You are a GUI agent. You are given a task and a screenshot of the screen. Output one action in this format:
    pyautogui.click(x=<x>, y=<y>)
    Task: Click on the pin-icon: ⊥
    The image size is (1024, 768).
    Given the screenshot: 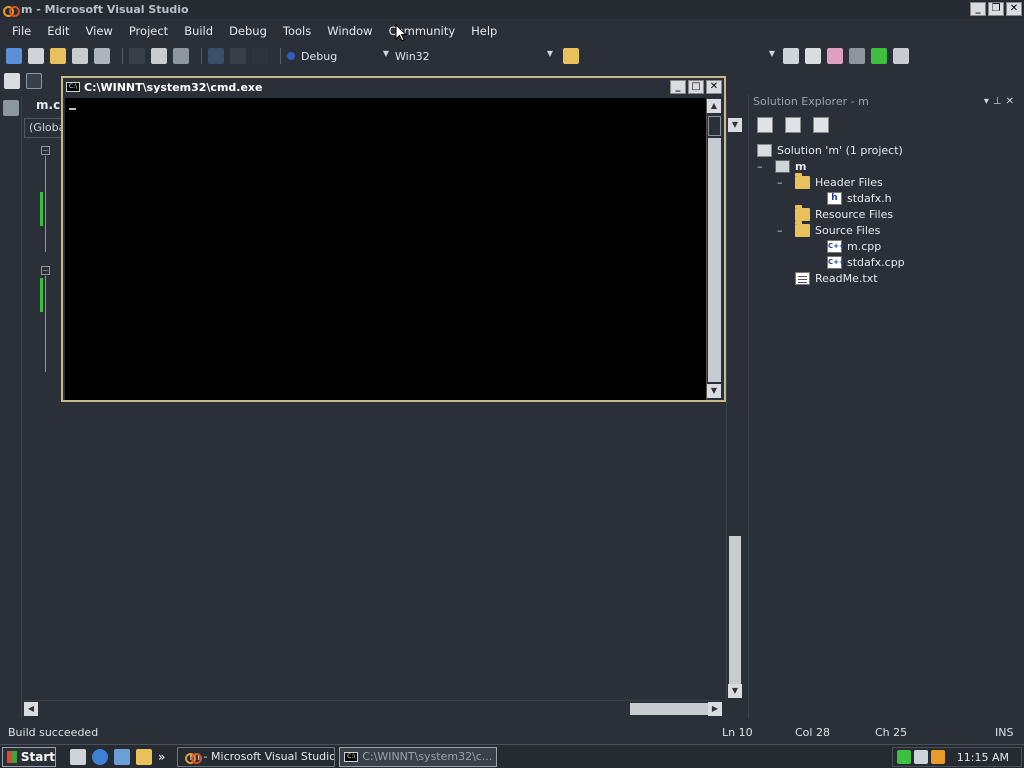 What is the action you would take?
    pyautogui.click(x=999, y=101)
    